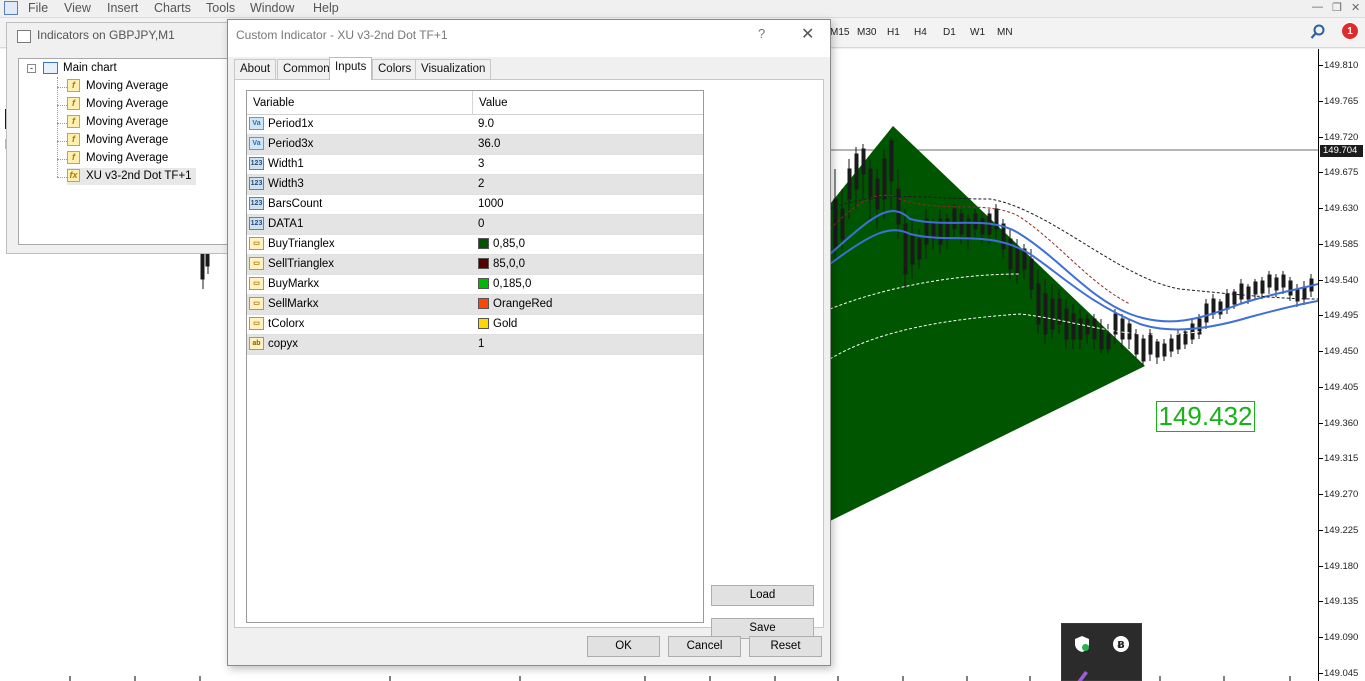 This screenshot has height=681, width=1365. I want to click on timeframe-w1: W1, so click(977, 32).